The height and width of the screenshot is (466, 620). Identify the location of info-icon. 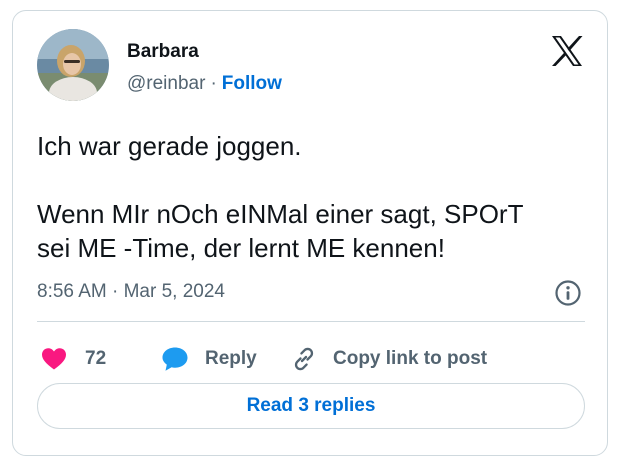
(568, 293).